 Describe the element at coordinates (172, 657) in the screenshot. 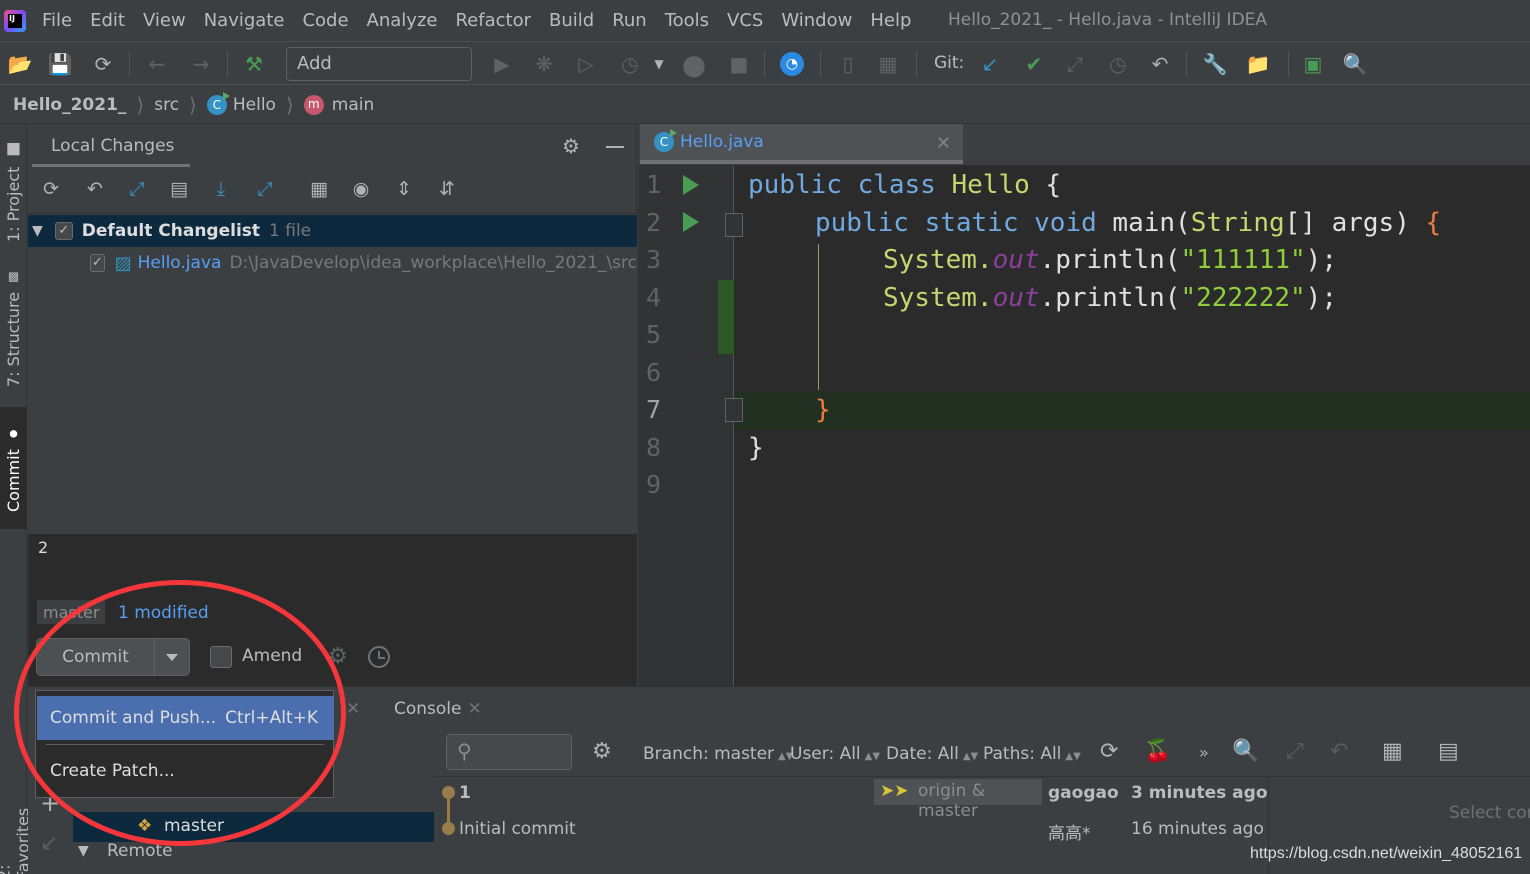

I see `commit-options-dropdown` at that location.